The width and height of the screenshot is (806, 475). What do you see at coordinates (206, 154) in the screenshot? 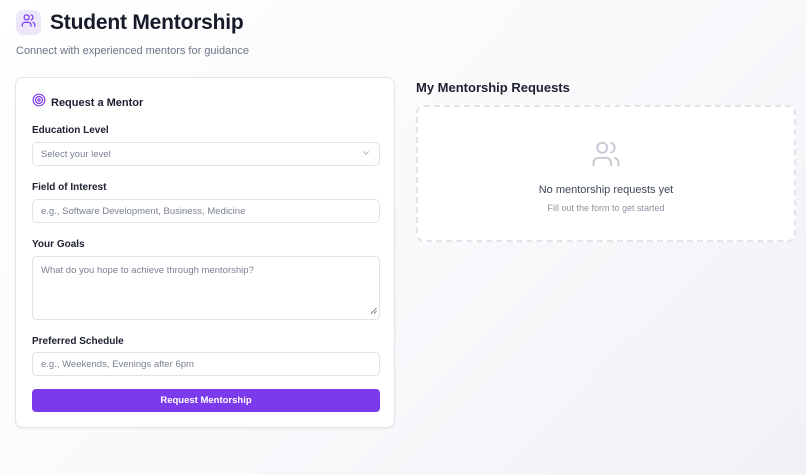
I see `education-level-select: Select your level` at bounding box center [206, 154].